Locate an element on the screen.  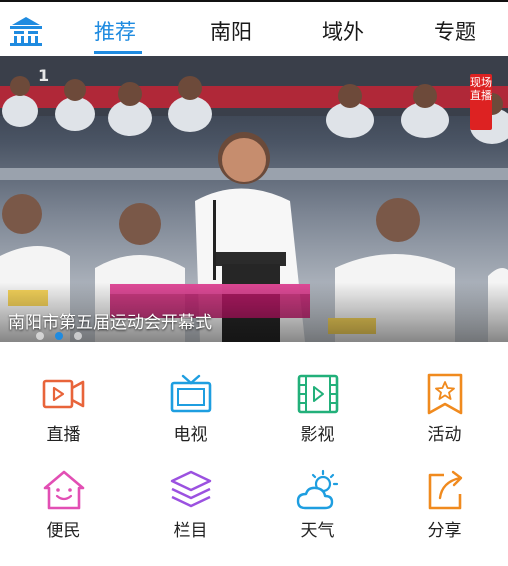
top-navigation-bar: 推荐 南阳 域外 专题 is located at coordinates (254, 28).